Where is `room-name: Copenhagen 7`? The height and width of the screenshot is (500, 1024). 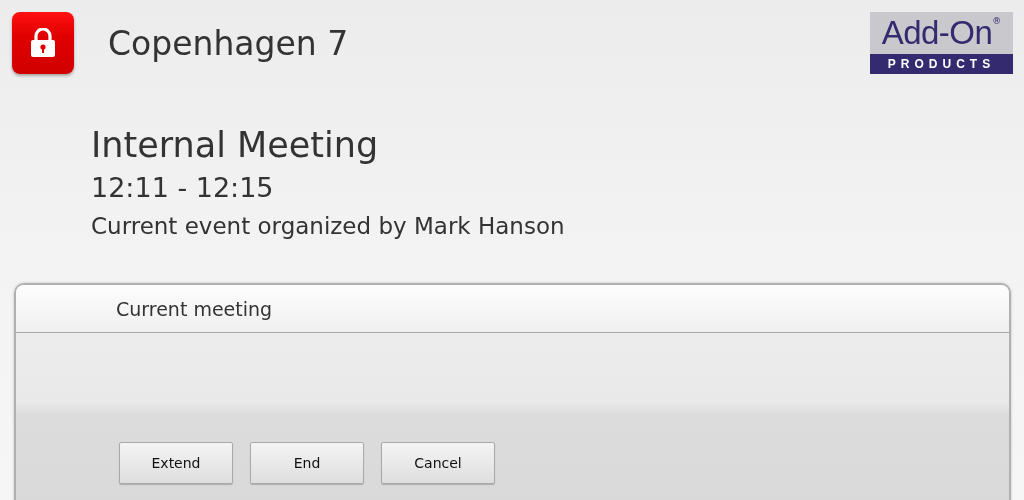
room-name: Copenhagen 7 is located at coordinates (228, 43).